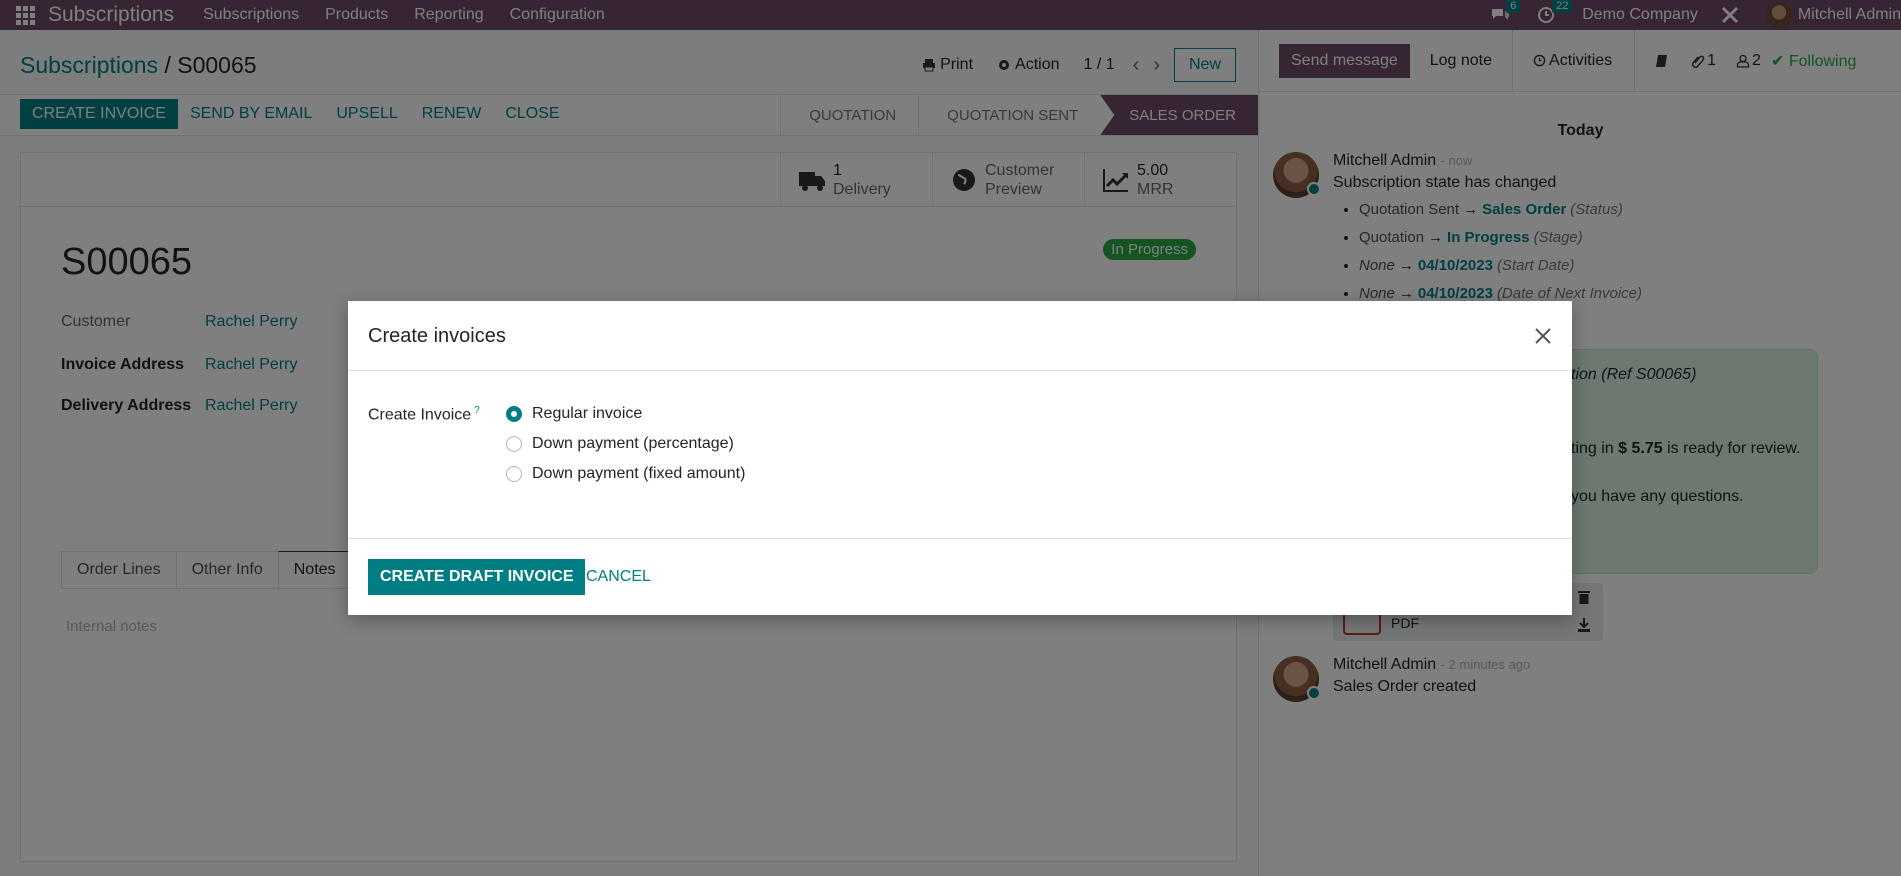 Image resolution: width=1901 pixels, height=876 pixels. Describe the element at coordinates (618, 577) in the screenshot. I see `cancel-button: Cancel` at that location.